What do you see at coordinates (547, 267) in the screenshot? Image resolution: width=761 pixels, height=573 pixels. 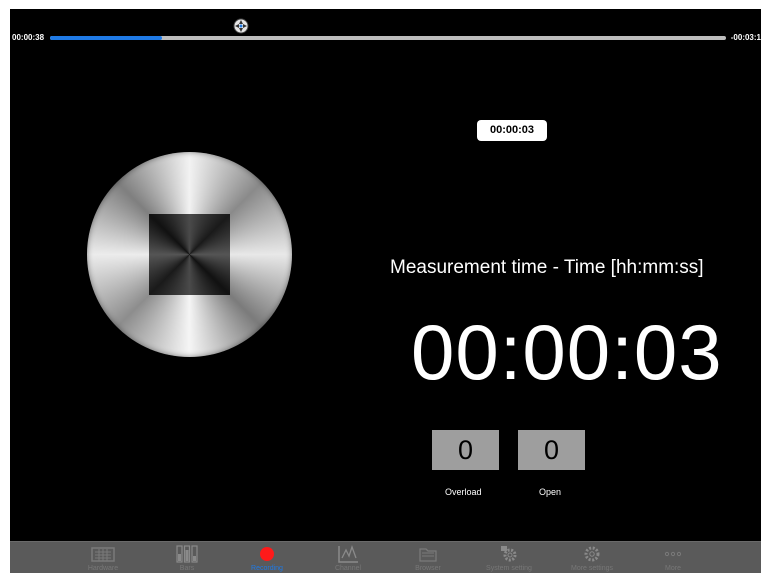 I see `measurement-label: Measurement time - Time [hh:mm:ss]` at bounding box center [547, 267].